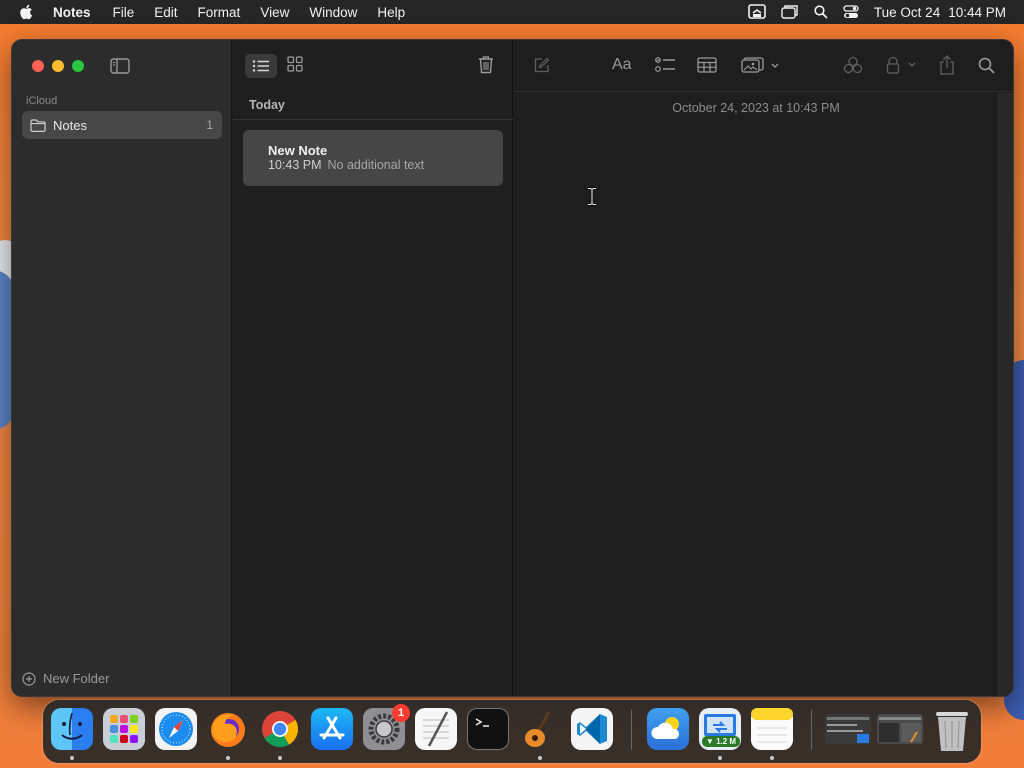 The image size is (1024, 768). I want to click on clock-time: 10:44 PM, so click(977, 12).